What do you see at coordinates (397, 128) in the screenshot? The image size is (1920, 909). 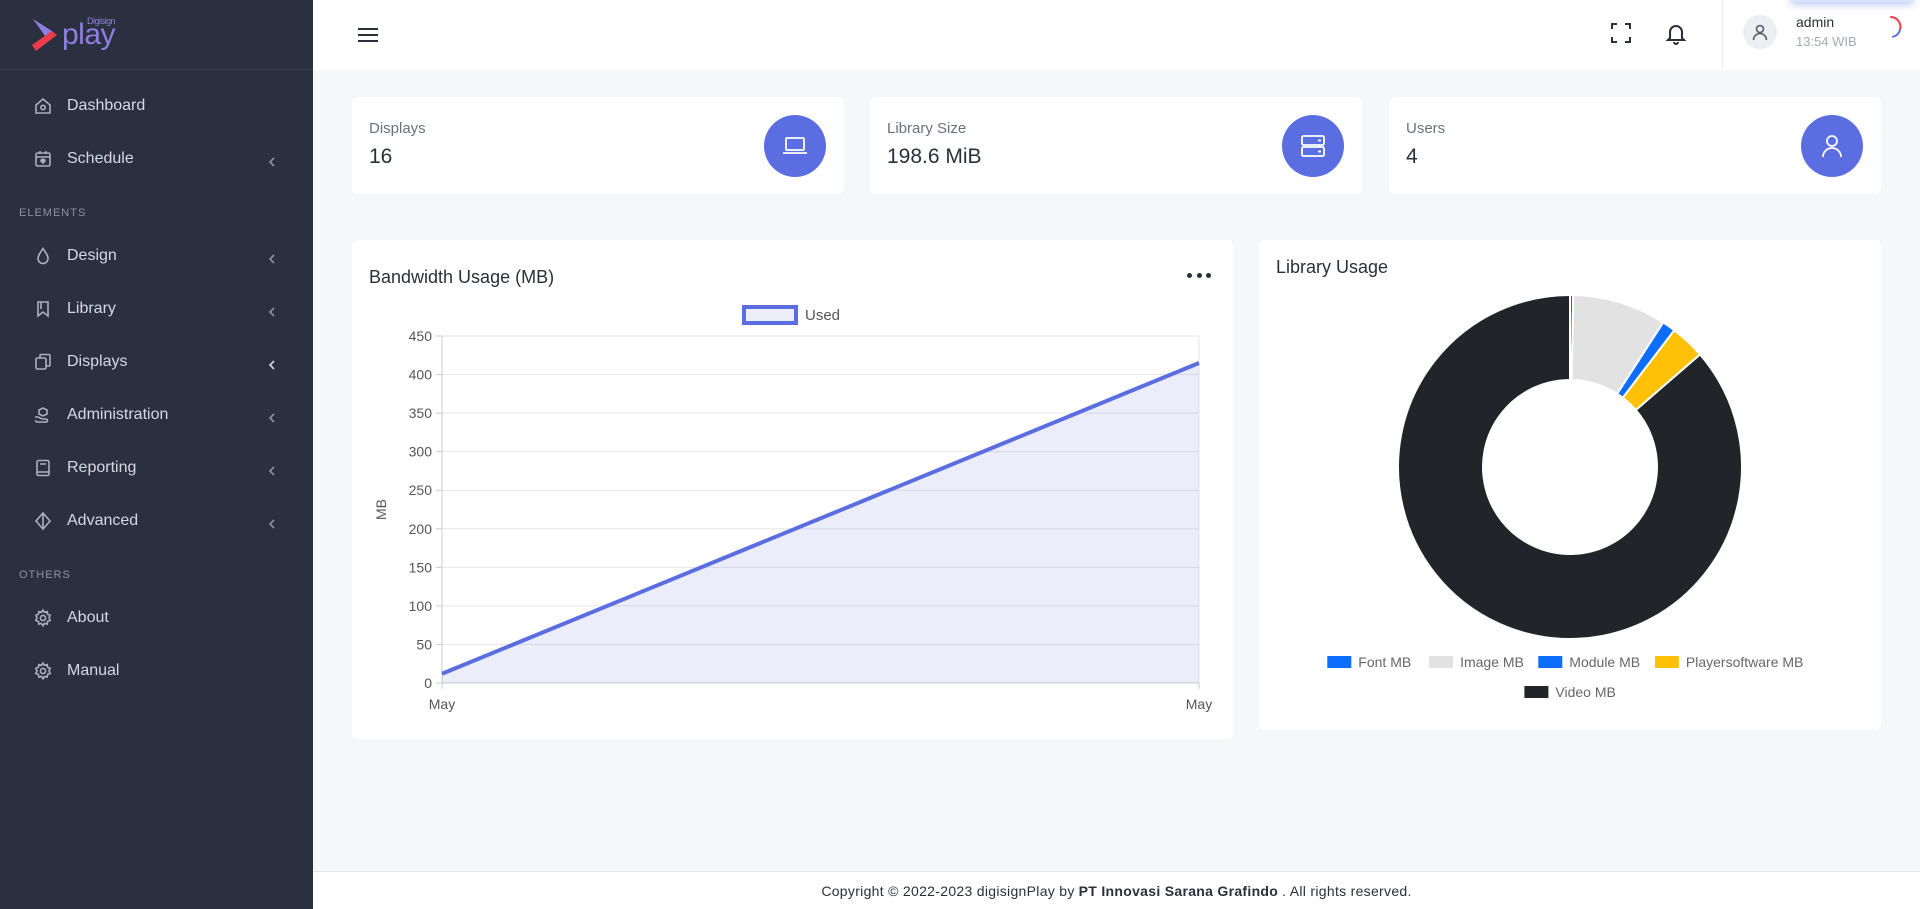 I see `stat-label: Displays` at bounding box center [397, 128].